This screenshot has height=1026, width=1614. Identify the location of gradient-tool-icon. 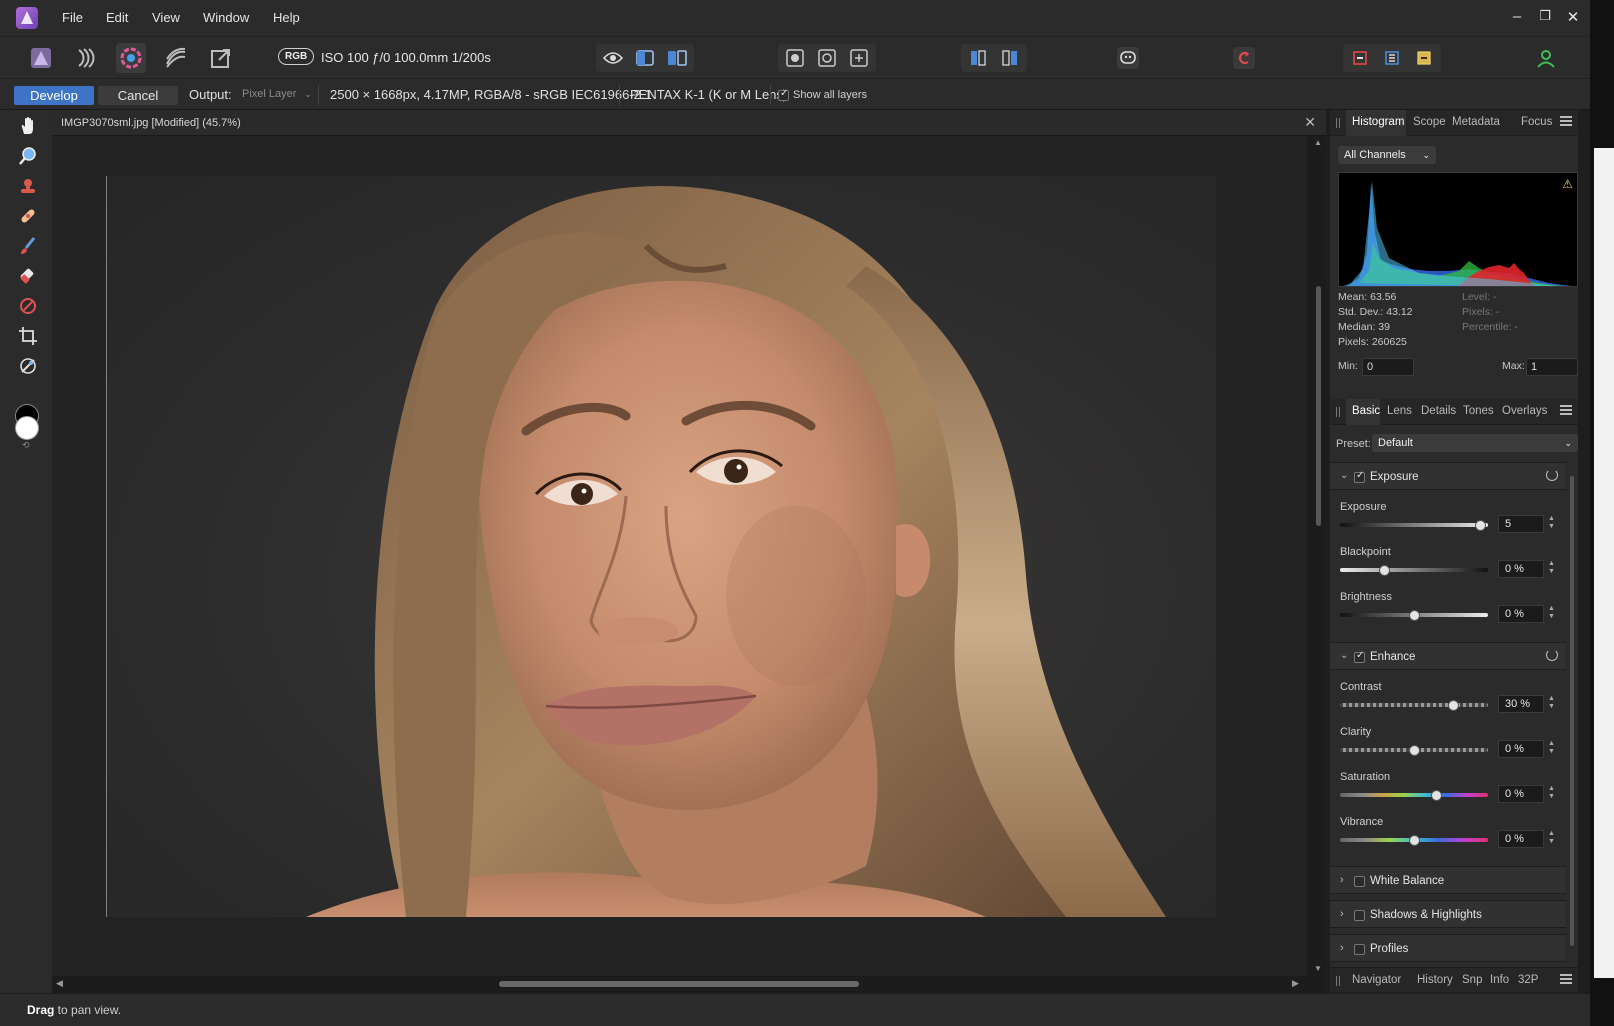
(28, 306).